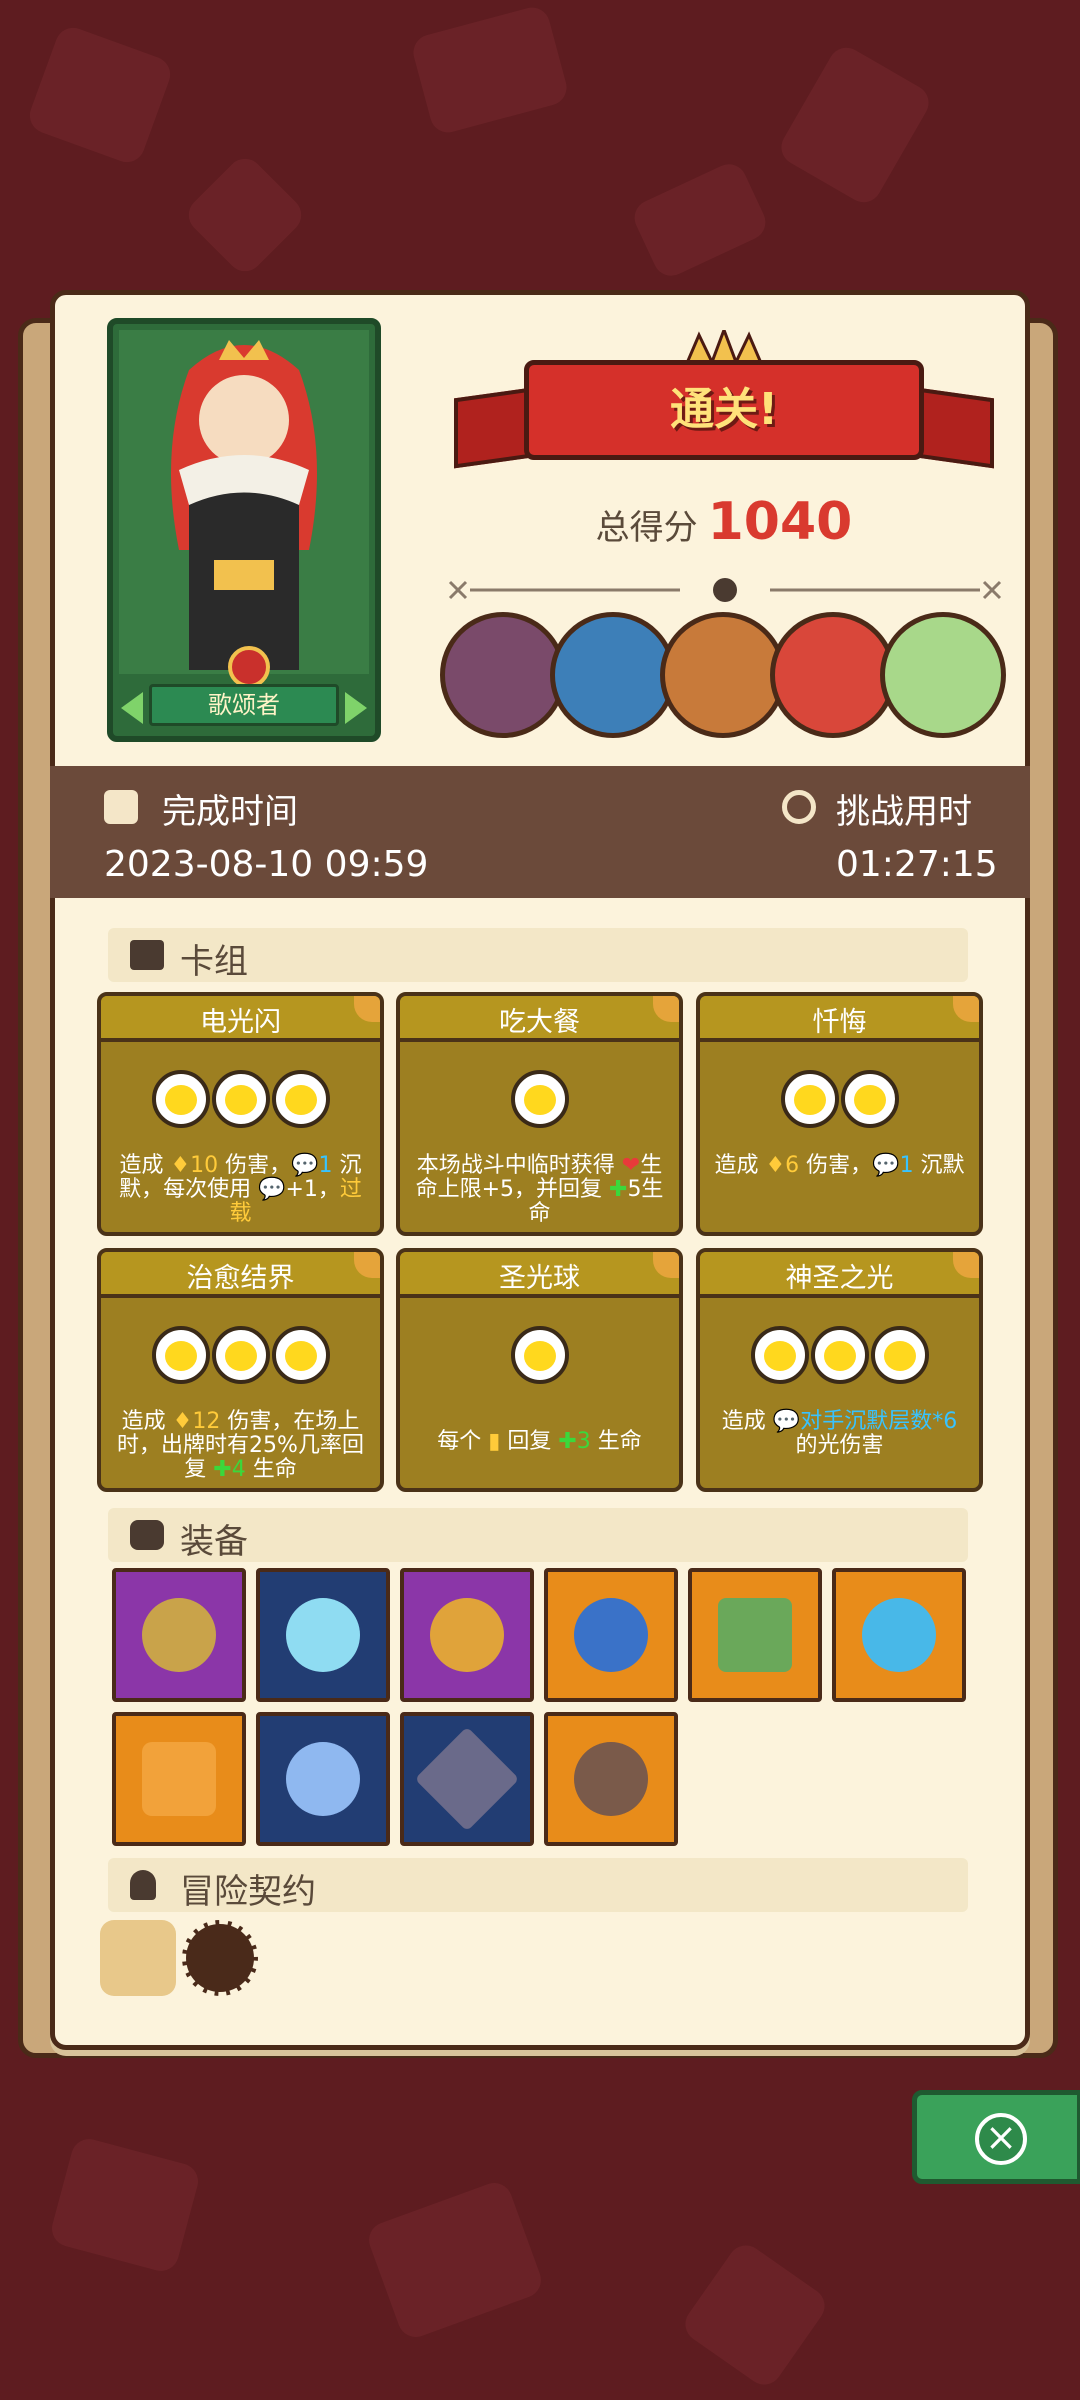 The image size is (1080, 2400). I want to click on card-name: 电光闪, so click(240, 1022).